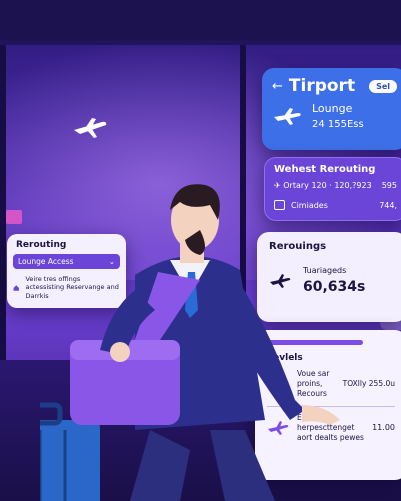 Image resolution: width=401 pixels, height=501 pixels. I want to click on card-title: Tirport, so click(322, 86).